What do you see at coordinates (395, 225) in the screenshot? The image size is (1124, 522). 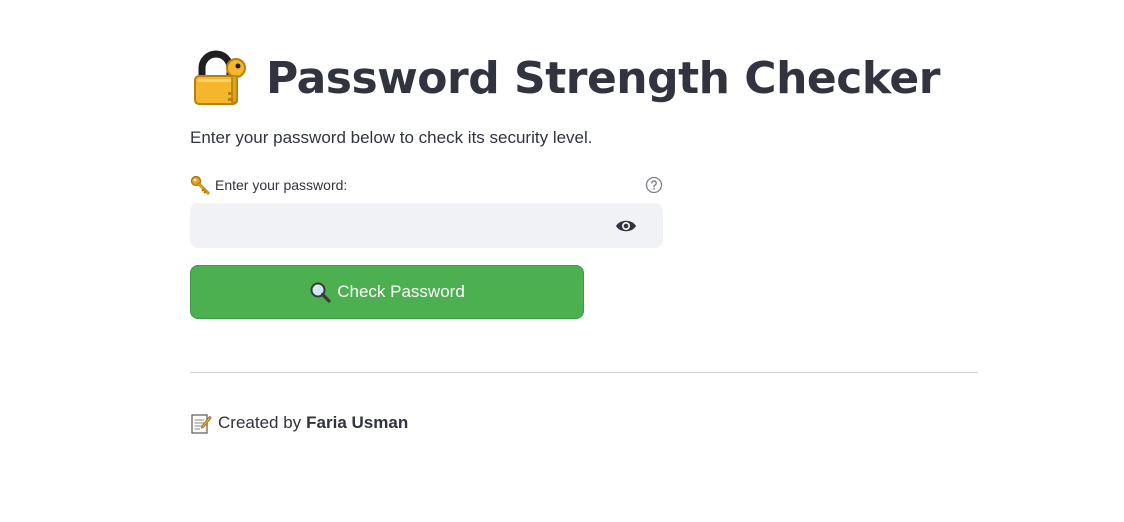 I see `password-input` at bounding box center [395, 225].